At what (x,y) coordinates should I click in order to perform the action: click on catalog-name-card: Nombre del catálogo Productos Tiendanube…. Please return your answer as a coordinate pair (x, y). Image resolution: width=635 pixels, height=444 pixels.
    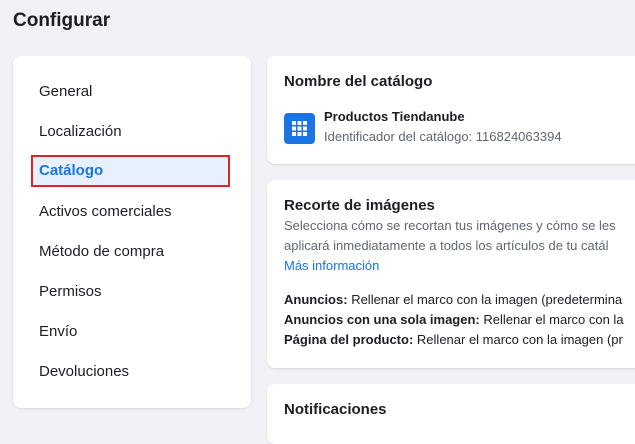
    Looking at the image, I should click on (451, 110).